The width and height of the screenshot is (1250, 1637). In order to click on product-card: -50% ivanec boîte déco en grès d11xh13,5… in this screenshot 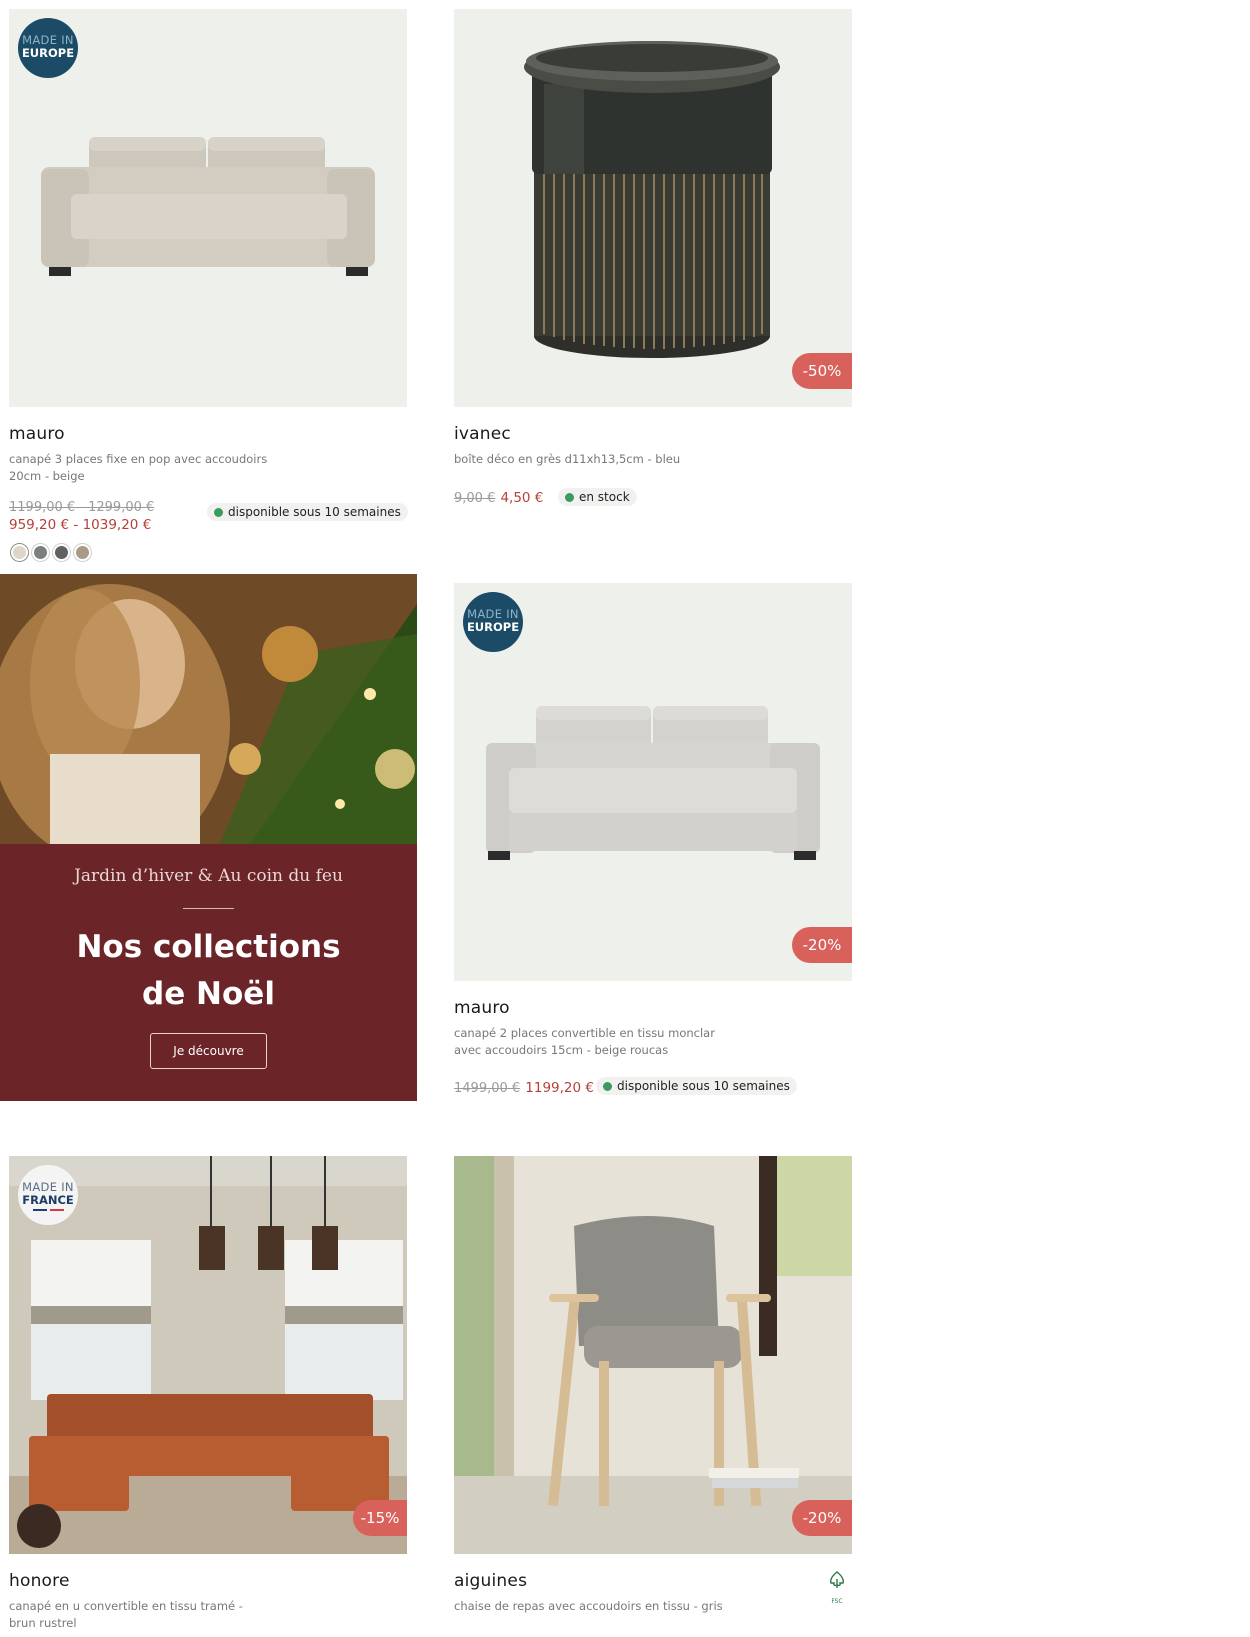, I will do `click(653, 257)`.